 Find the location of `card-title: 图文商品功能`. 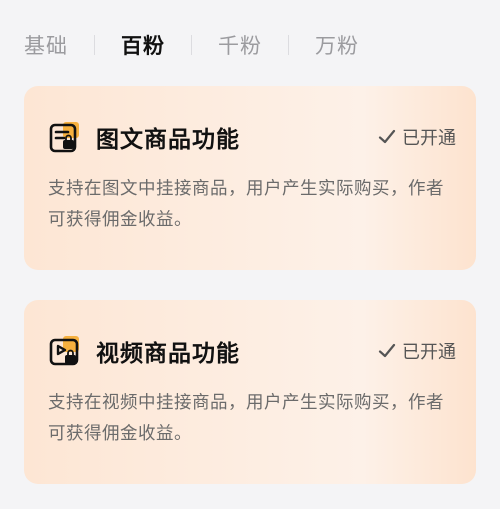

card-title: 图文商品功能 is located at coordinates (168, 140).